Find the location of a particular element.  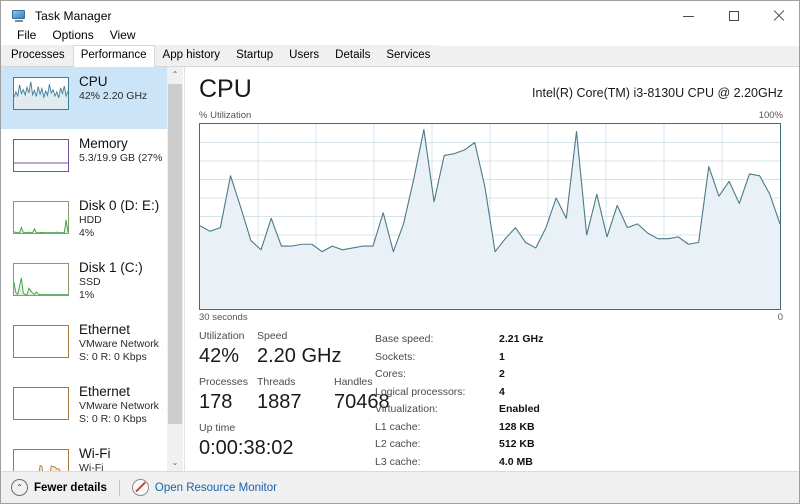

cpu-spec-label: Virtualization: is located at coordinates (406, 409).